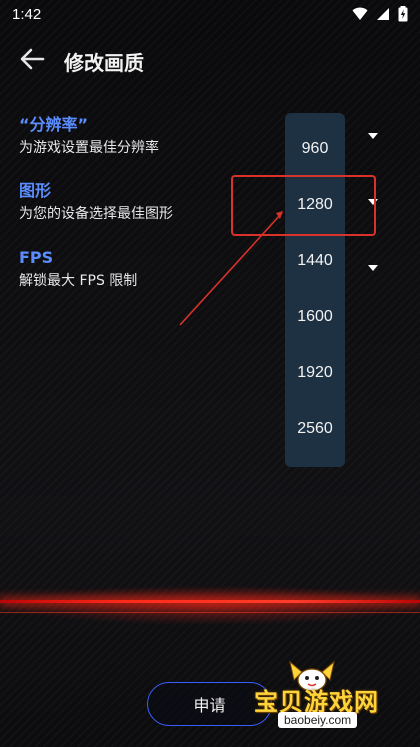  Describe the element at coordinates (231, 268) in the screenshot. I see `annotation-arrow` at that location.